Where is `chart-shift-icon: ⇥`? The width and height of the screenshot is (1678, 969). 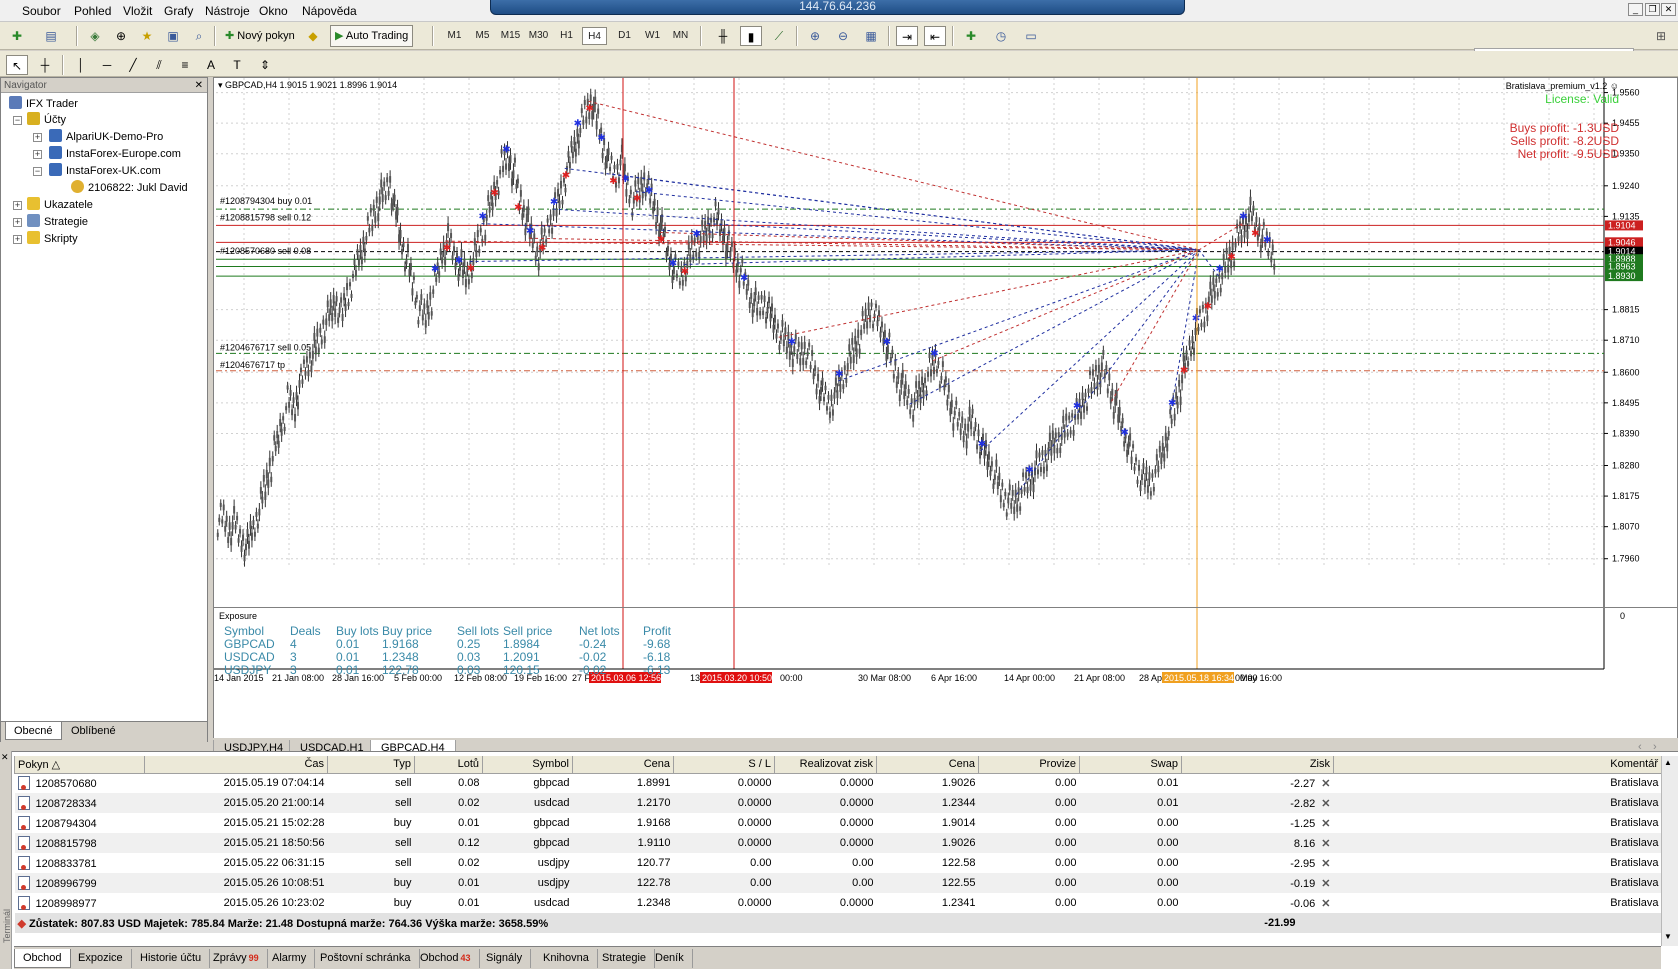 chart-shift-icon: ⇥ is located at coordinates (907, 36).